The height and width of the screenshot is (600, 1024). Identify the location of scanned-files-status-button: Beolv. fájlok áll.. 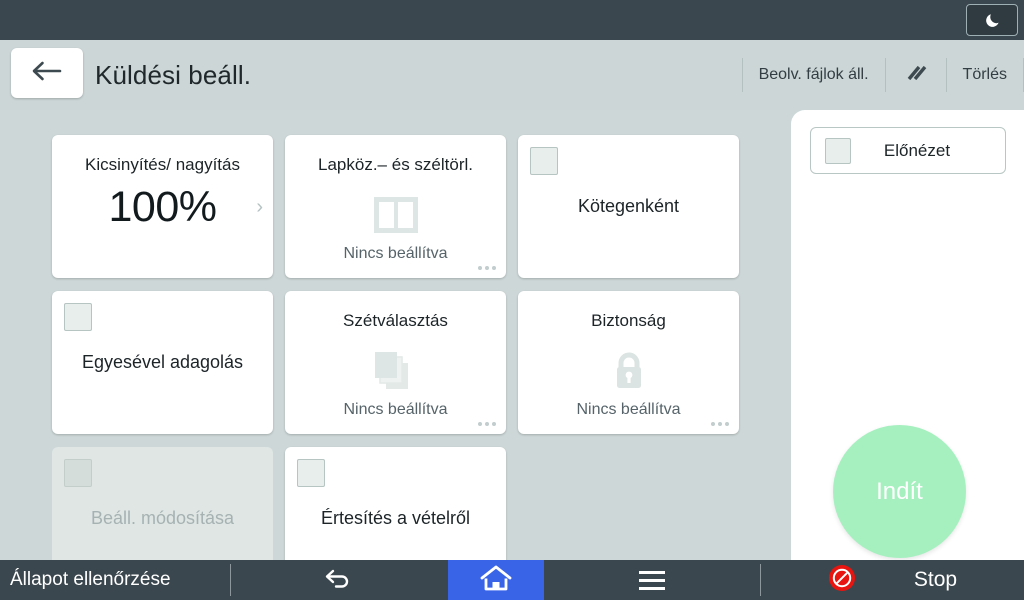
(814, 75).